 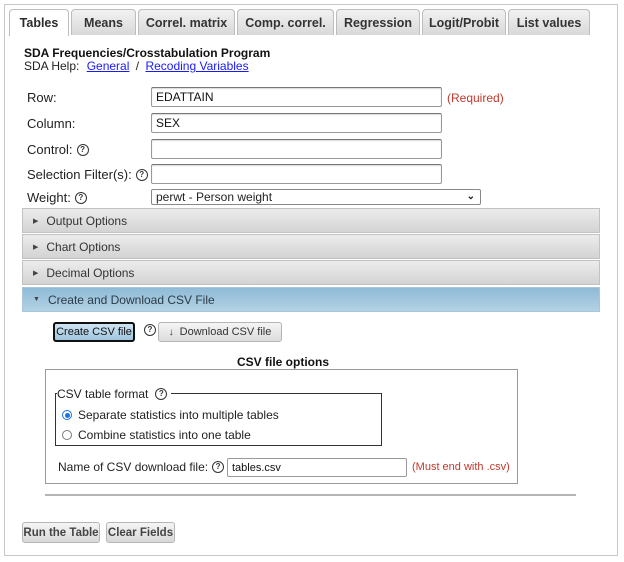 What do you see at coordinates (52, 66) in the screenshot?
I see `help-prefix: SDA Help:` at bounding box center [52, 66].